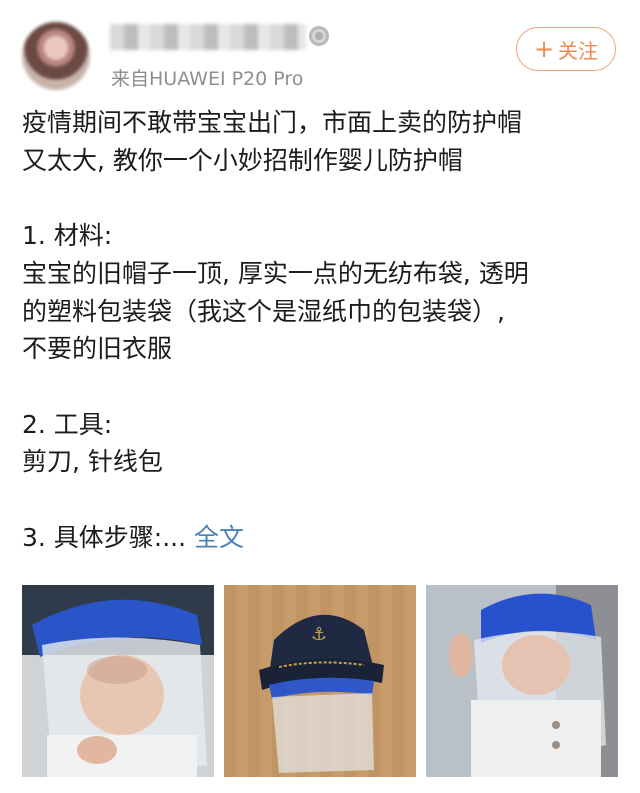 The image size is (640, 793). Describe the element at coordinates (263, 311) in the screenshot. I see `post-line: 的塑料包装袋（我这个是湿纸巾的包装袋）,` at that location.